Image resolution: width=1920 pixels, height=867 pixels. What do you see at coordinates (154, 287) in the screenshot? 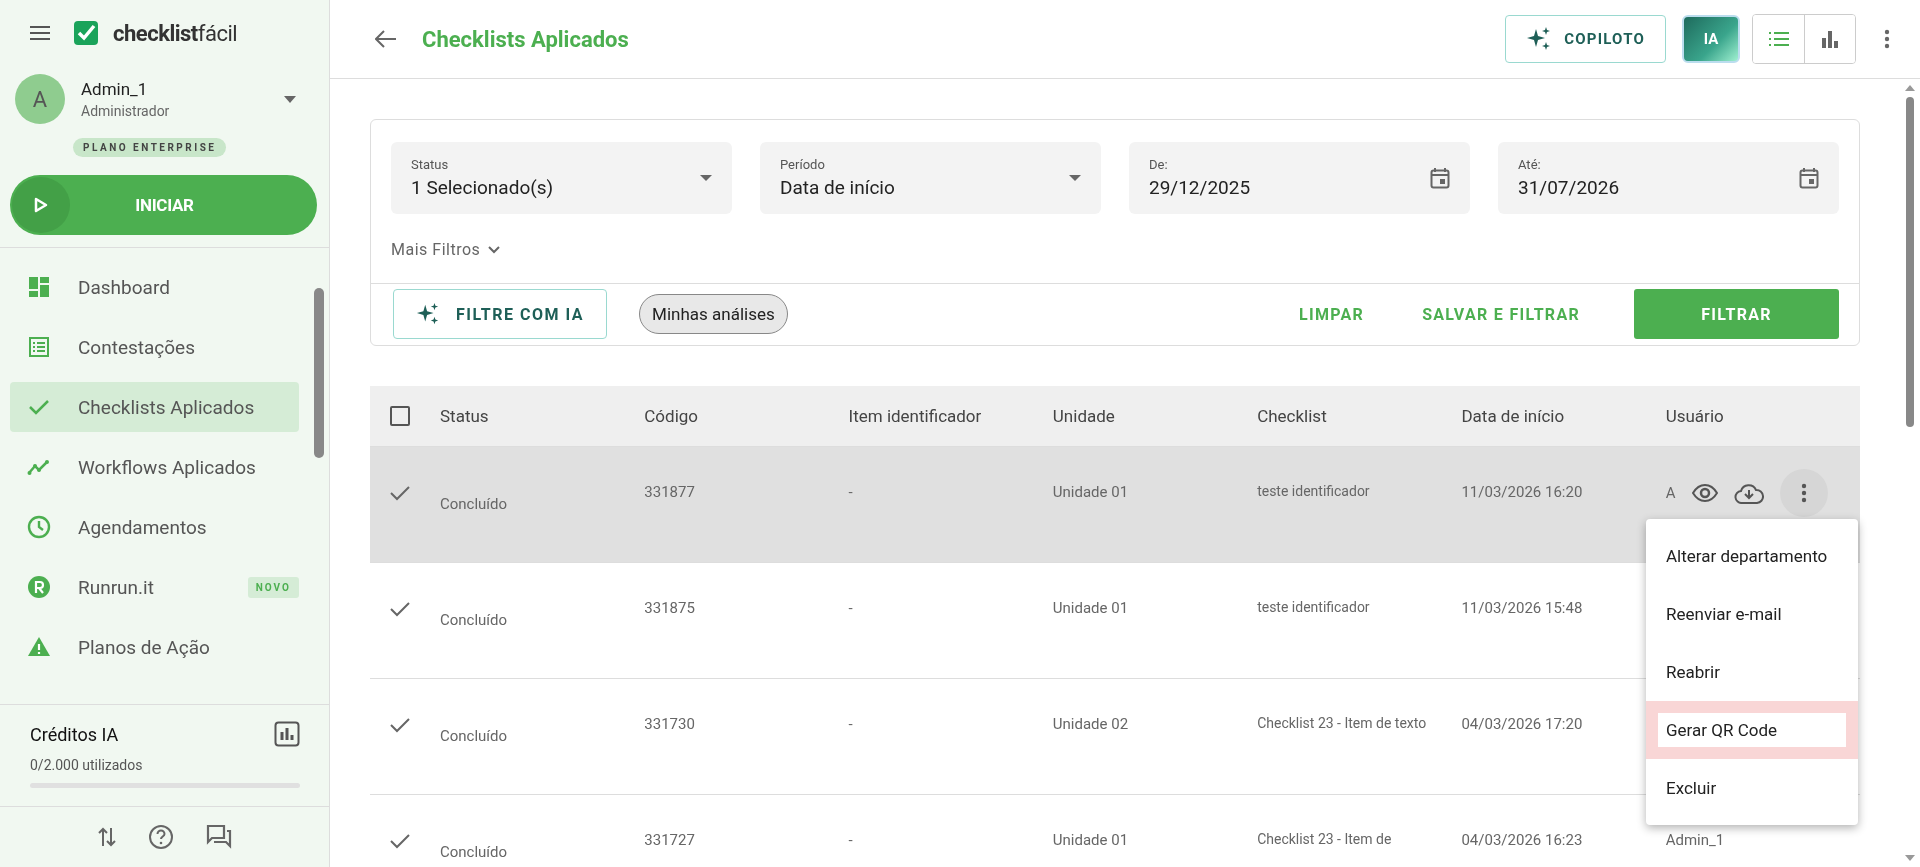
I see `nav-item: Dashboard` at bounding box center [154, 287].